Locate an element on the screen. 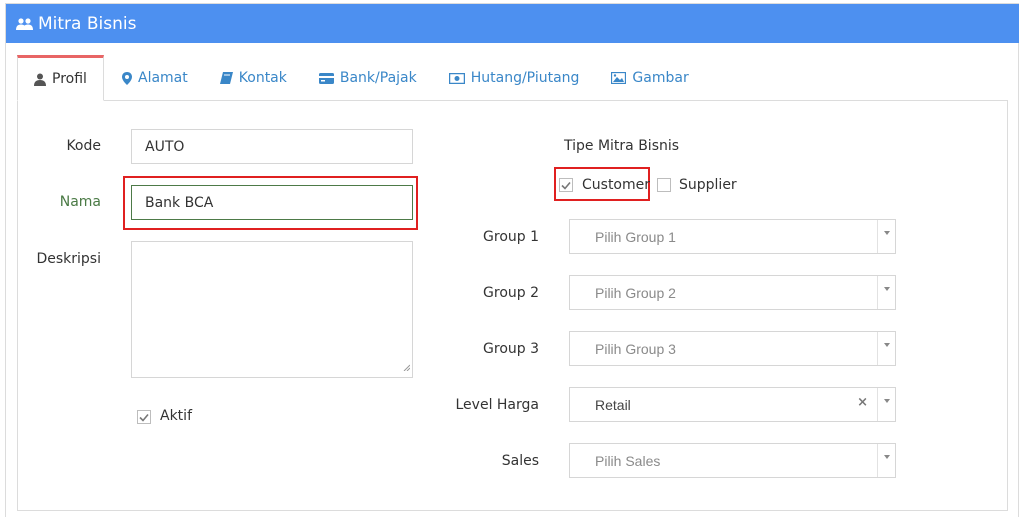  aktif-checkbox is located at coordinates (144, 417).